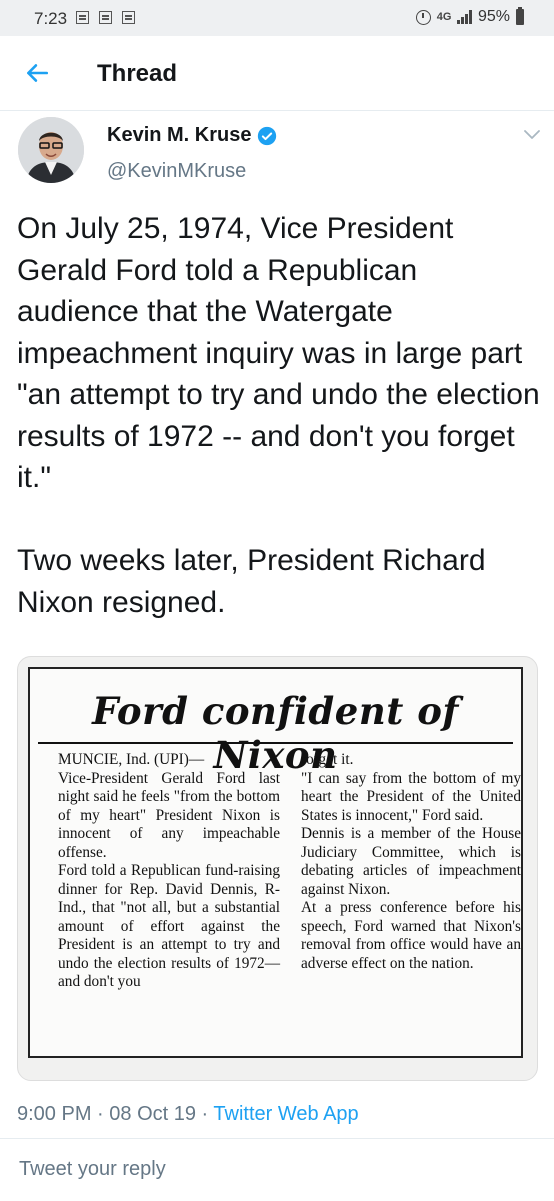 The width and height of the screenshot is (554, 1201). I want to click on reply-bar, so click(277, 1169).